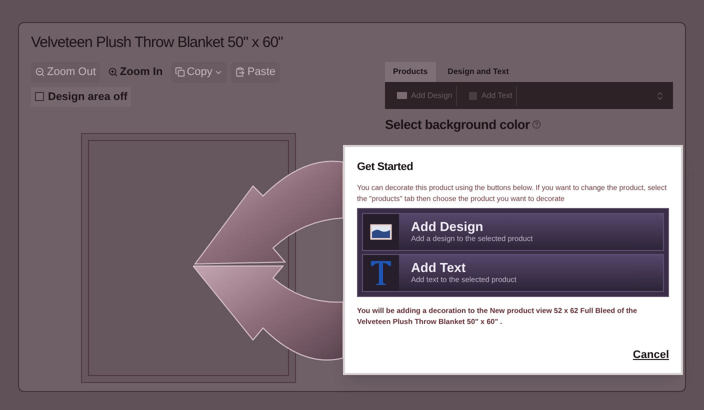 This screenshot has height=410, width=704. I want to click on background-color-label: Select background color, so click(457, 125).